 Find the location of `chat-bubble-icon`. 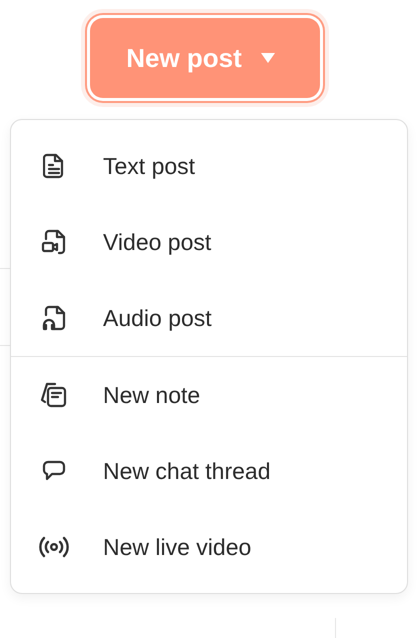

chat-bubble-icon is located at coordinates (54, 471).